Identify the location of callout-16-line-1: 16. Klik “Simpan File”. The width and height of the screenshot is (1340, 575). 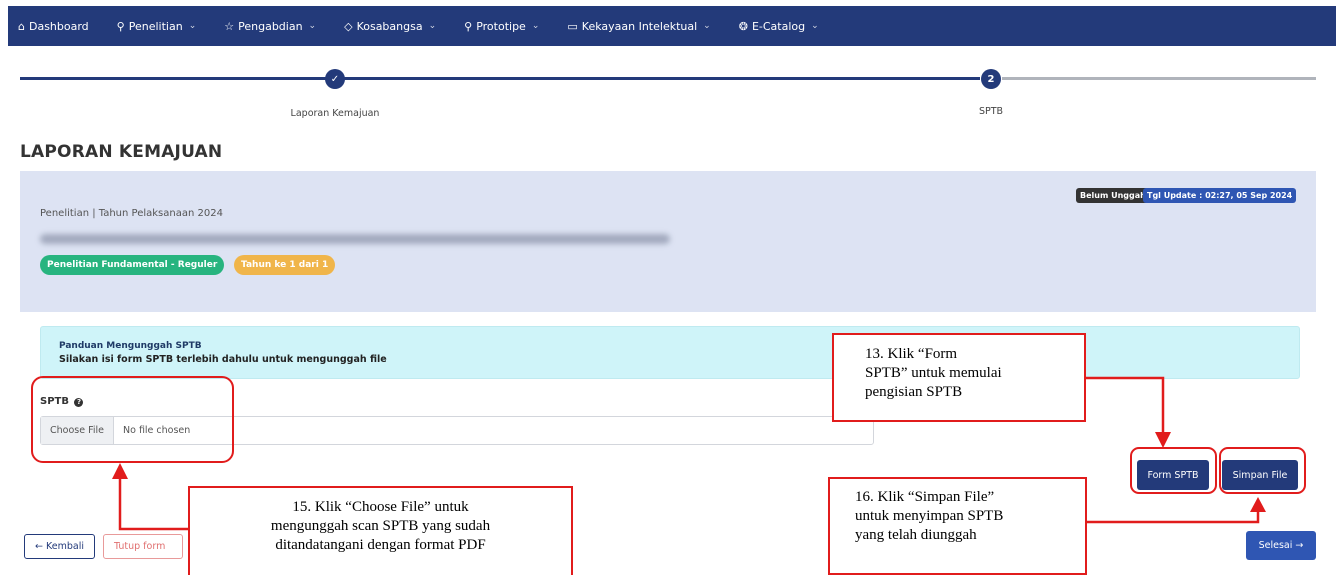
(925, 497).